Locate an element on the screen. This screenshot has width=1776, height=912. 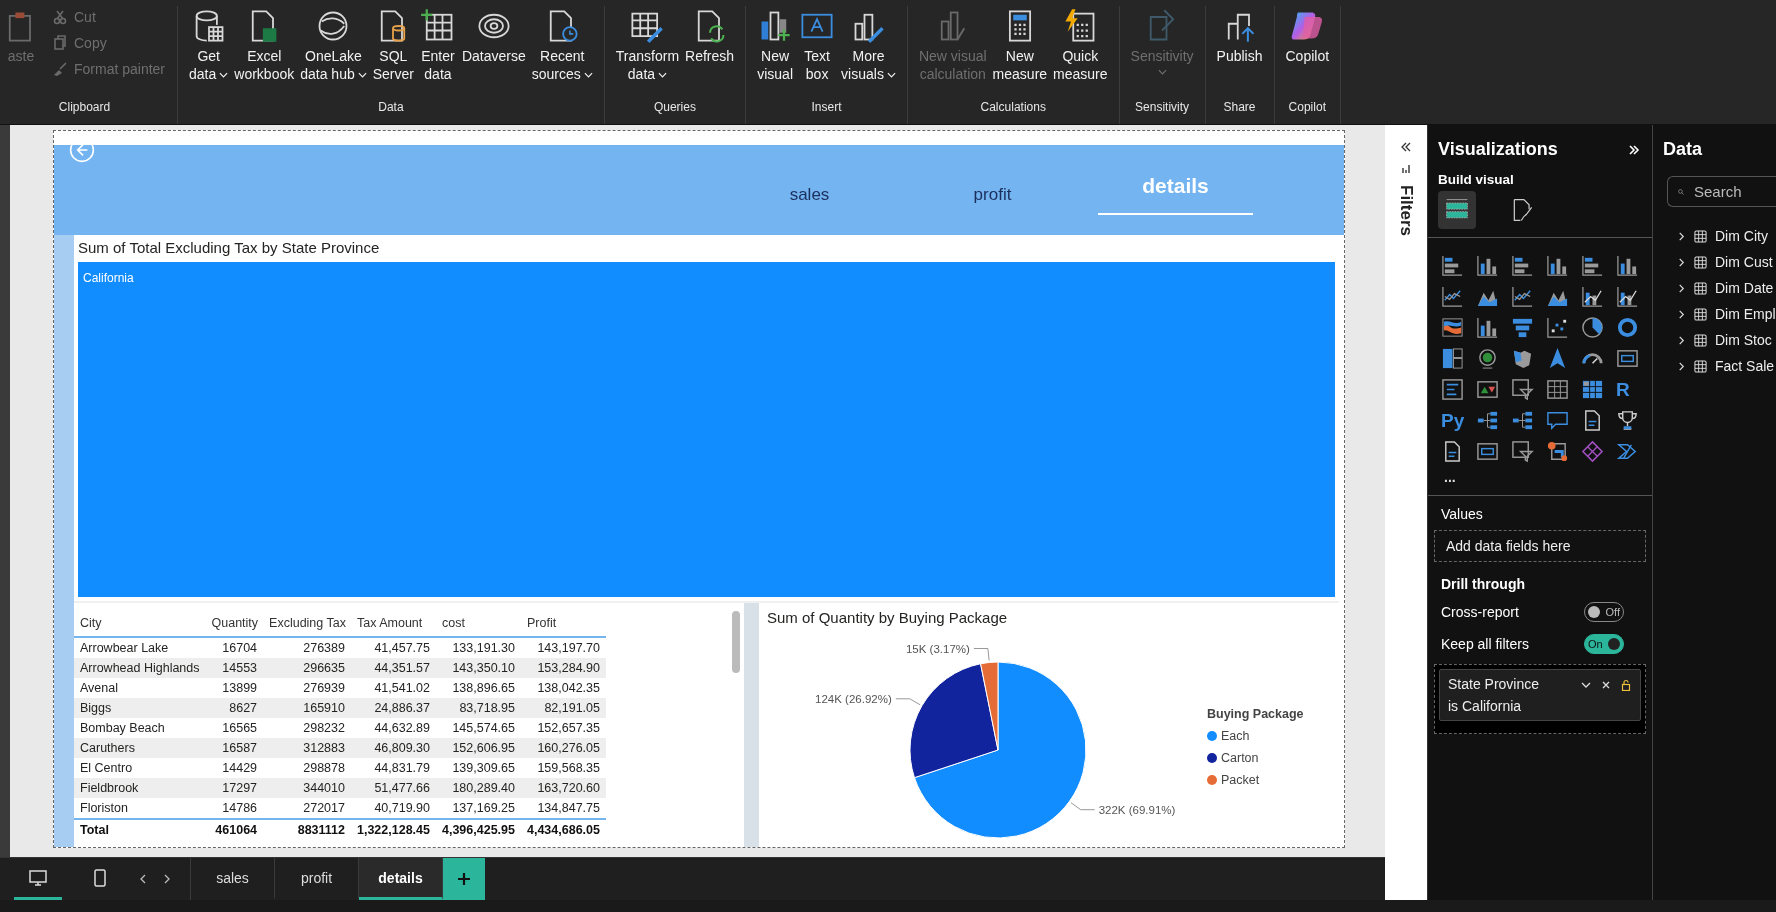
table-name: Dim Stoc is located at coordinates (1743, 340).